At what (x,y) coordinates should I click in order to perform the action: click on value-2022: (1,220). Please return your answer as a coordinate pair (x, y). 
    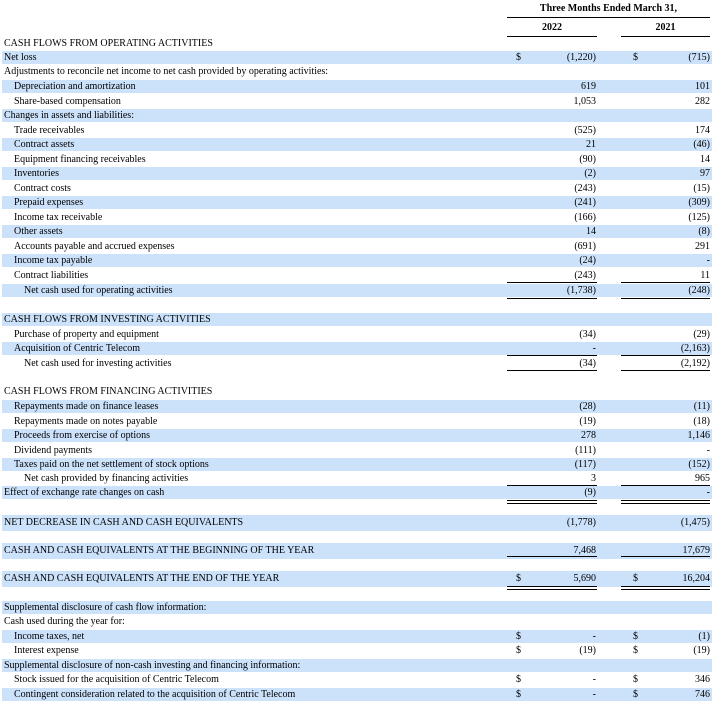
    Looking at the image, I should click on (581, 57).